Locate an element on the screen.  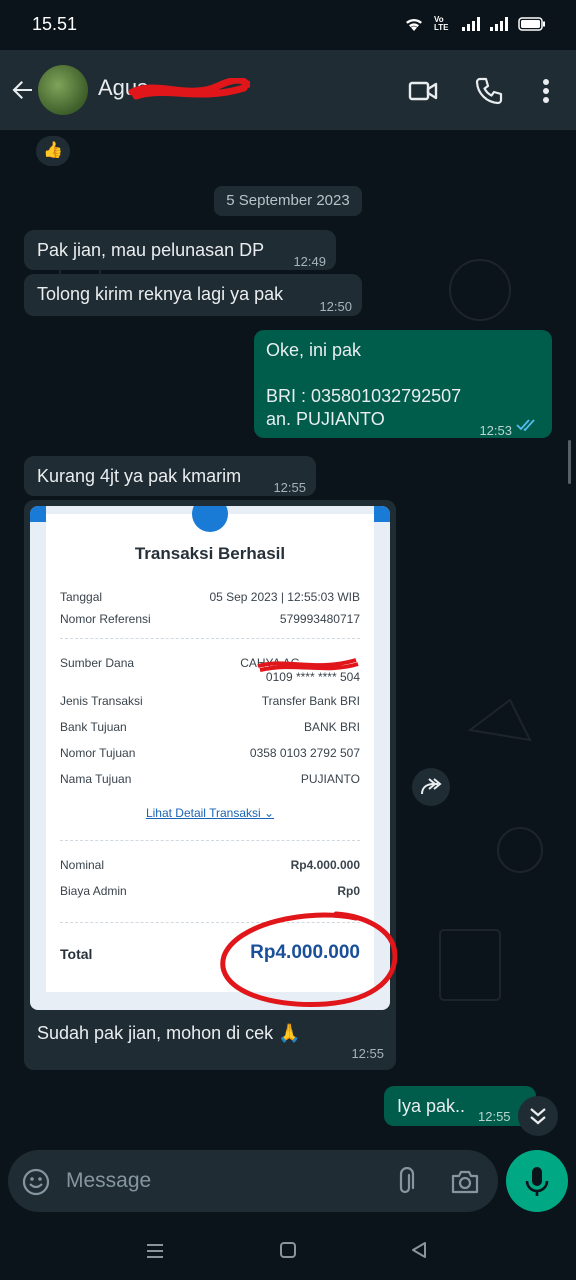
incoming-message: Tolong kirim reknya lagi ya pak 12:50 is located at coordinates (193, 295).